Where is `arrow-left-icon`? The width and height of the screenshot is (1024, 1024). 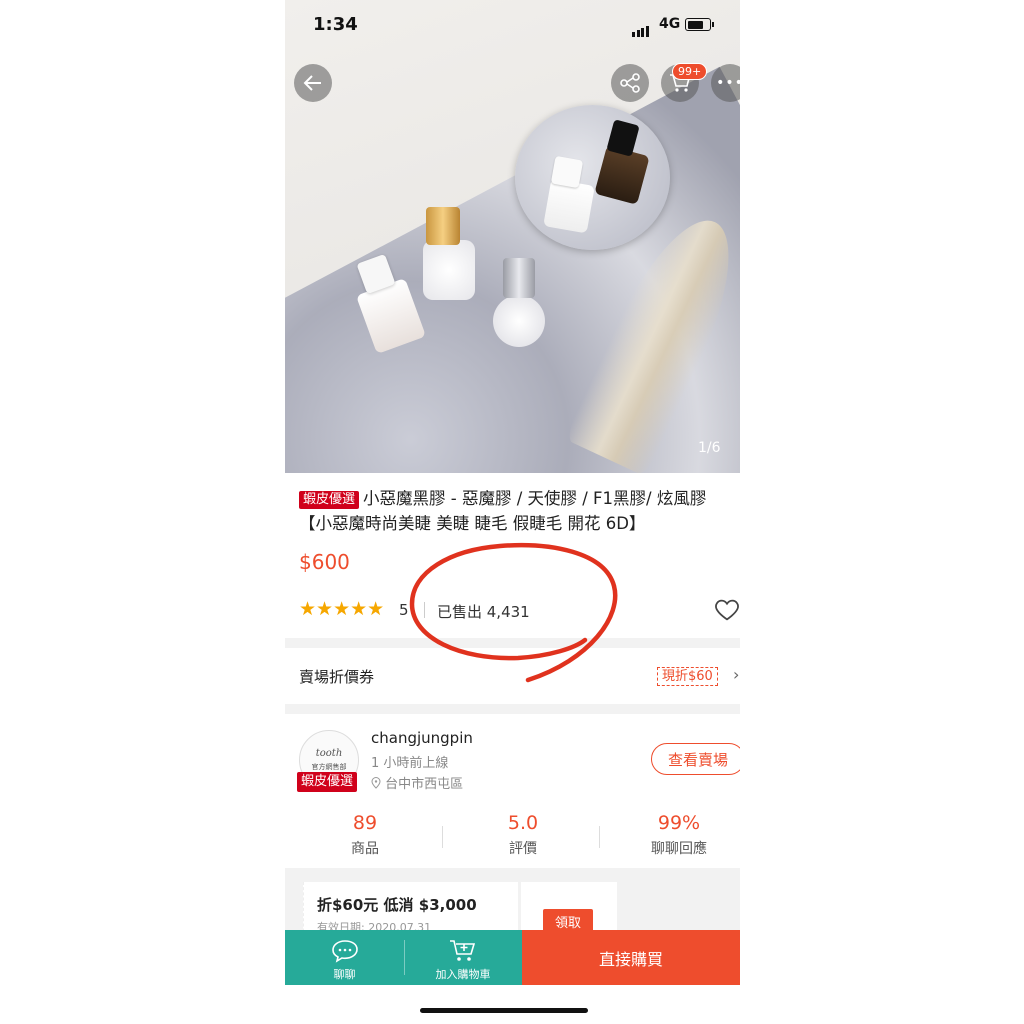 arrow-left-icon is located at coordinates (312, 83).